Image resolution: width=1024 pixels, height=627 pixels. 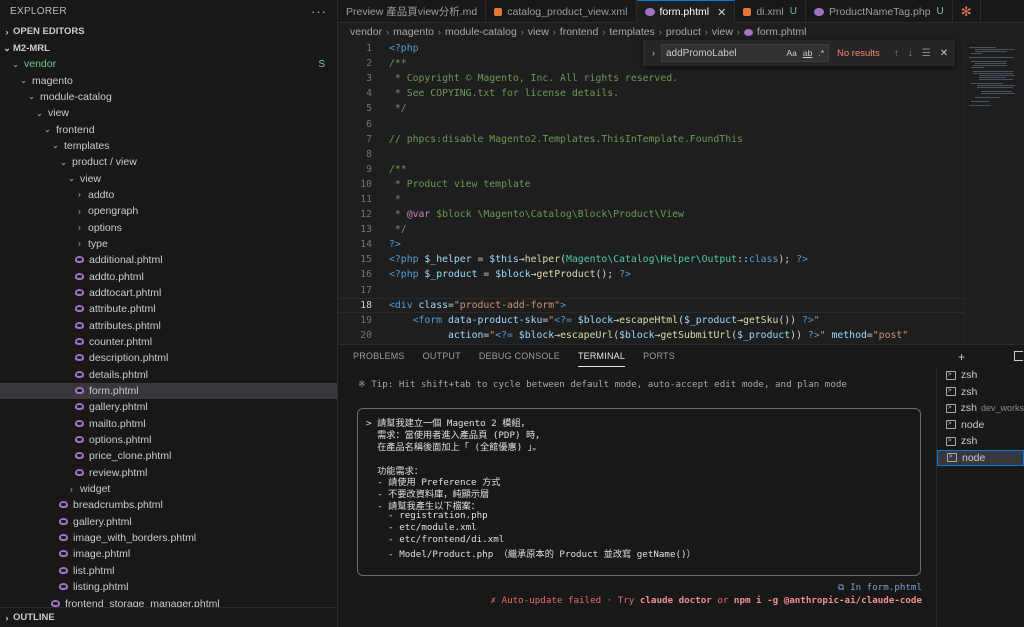 What do you see at coordinates (579, 32) in the screenshot?
I see `breadcrumb-item: frontend` at bounding box center [579, 32].